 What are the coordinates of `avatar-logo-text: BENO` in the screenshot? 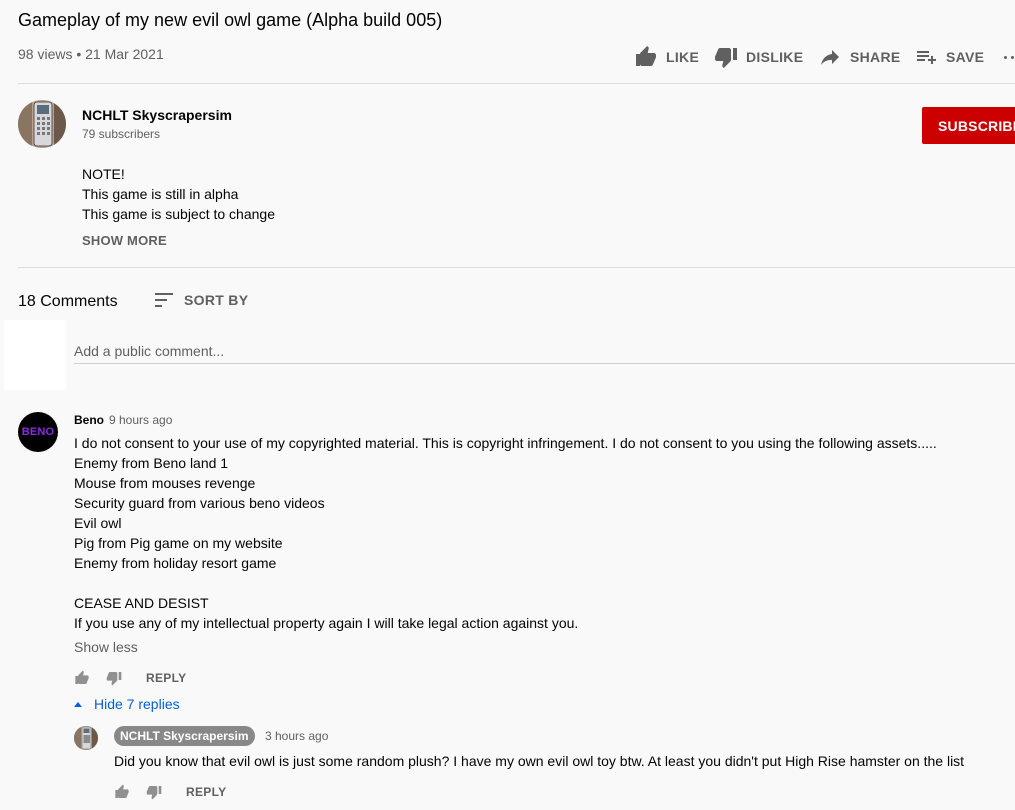 It's located at (38, 432).